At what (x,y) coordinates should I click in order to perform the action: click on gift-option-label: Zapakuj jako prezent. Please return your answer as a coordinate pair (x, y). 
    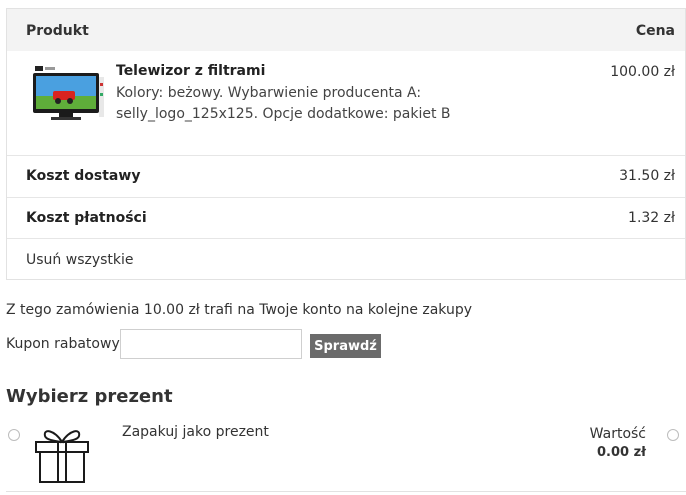
    Looking at the image, I should click on (195, 432).